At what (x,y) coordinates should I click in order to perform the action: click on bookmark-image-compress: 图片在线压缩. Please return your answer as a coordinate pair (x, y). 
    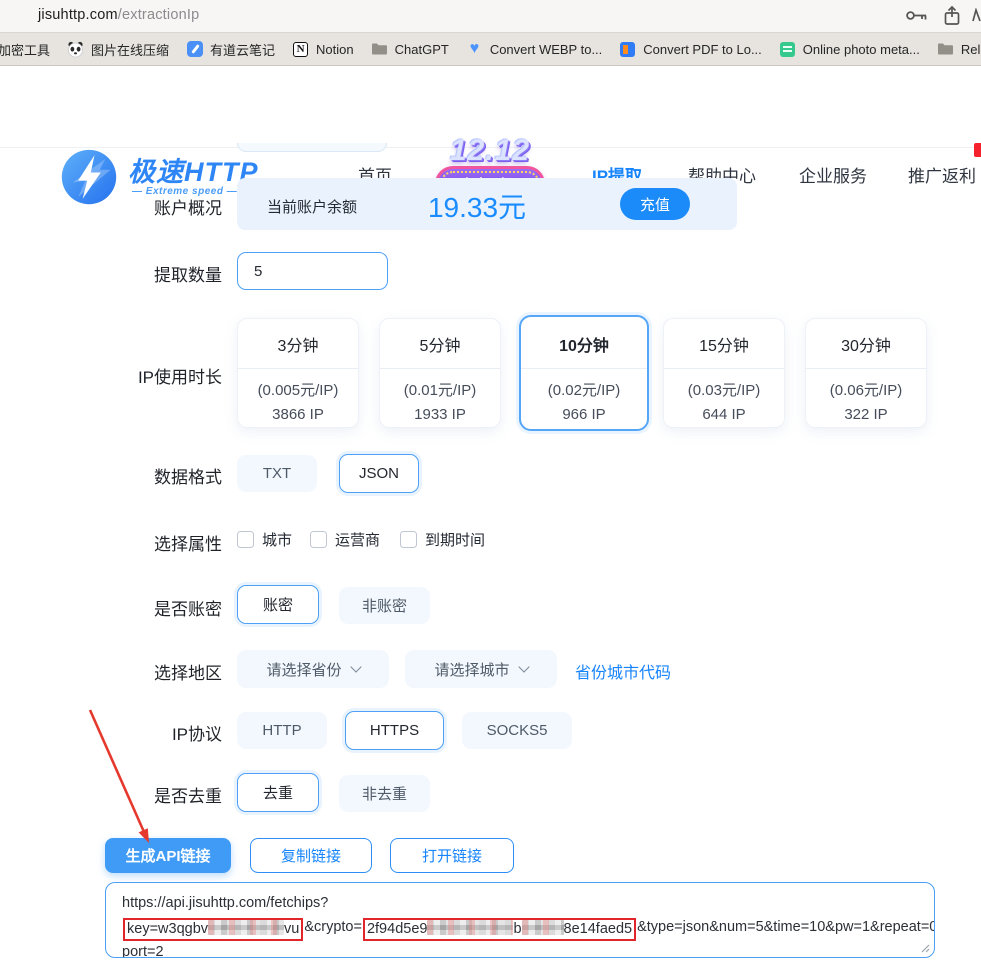
    Looking at the image, I should click on (118, 49).